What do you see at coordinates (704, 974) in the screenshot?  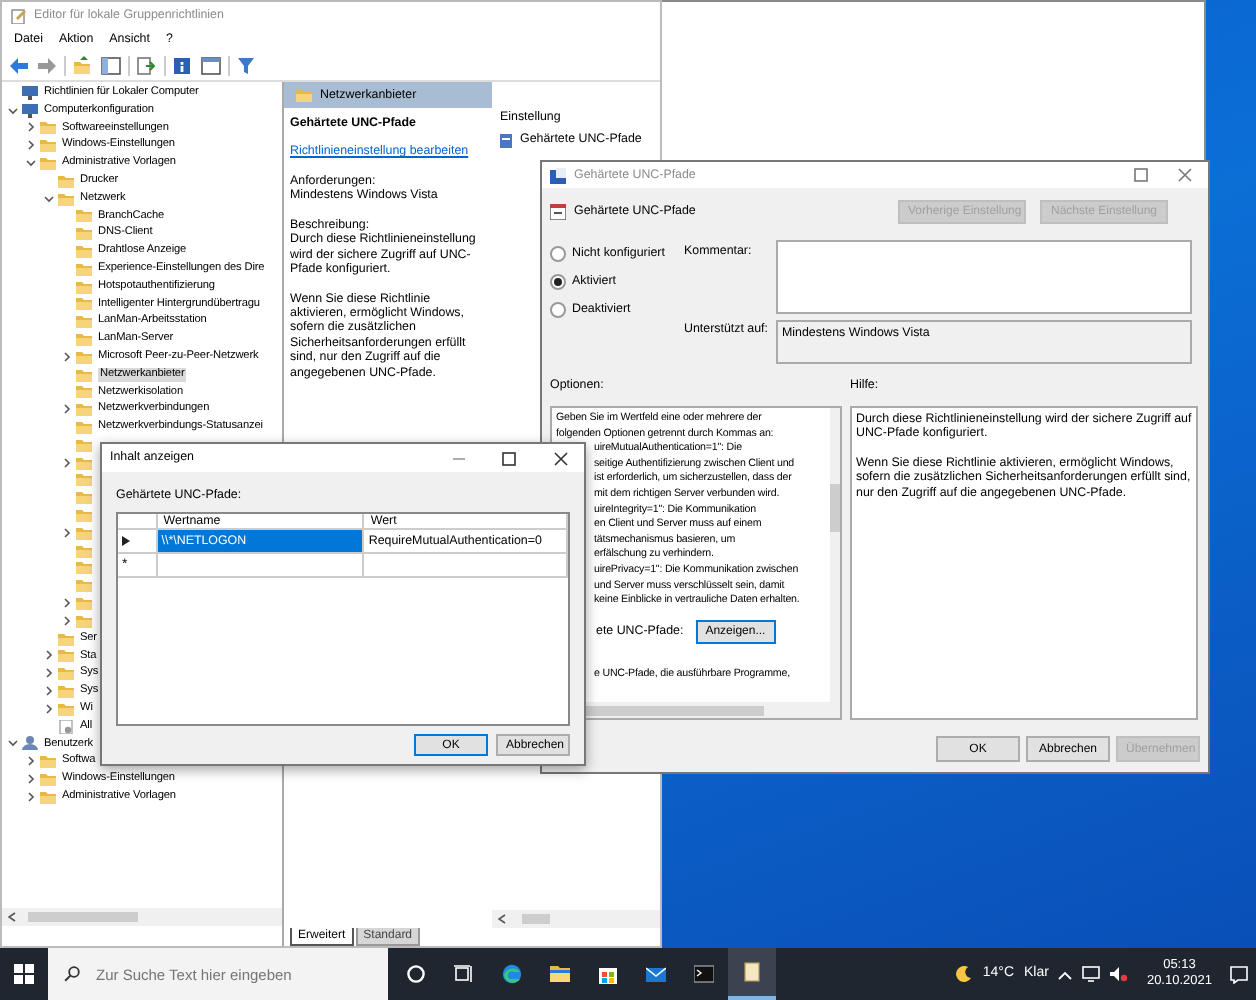 I see `terminal-icon` at bounding box center [704, 974].